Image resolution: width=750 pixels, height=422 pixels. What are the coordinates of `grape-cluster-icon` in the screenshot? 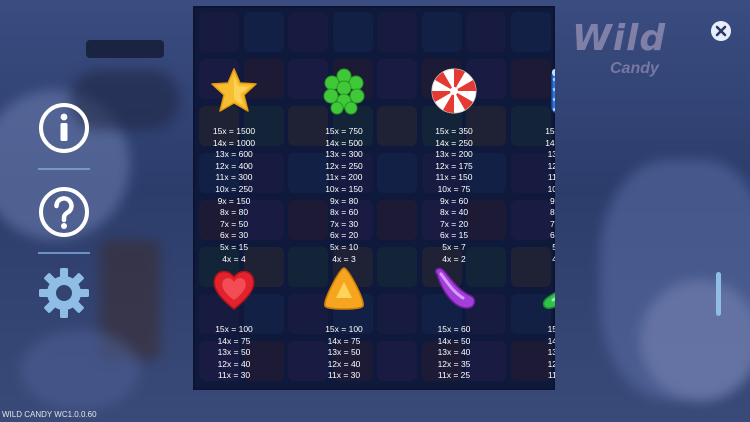 It's located at (344, 91).